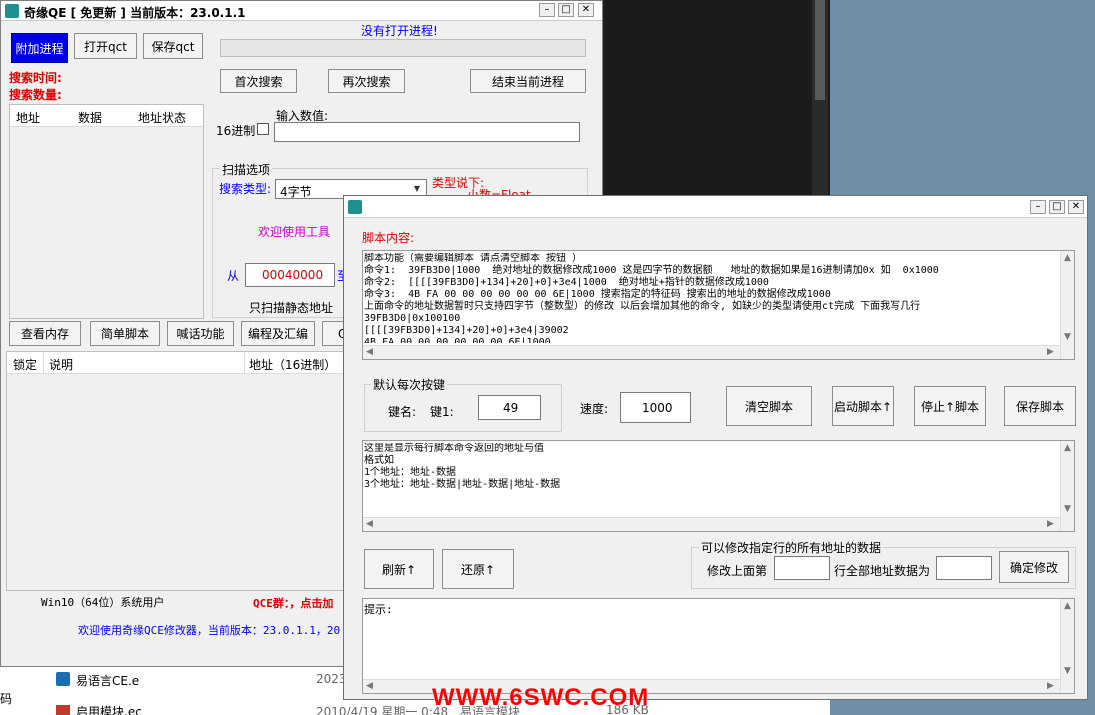 This screenshot has width=1095, height=715. Describe the element at coordinates (176, 471) in the screenshot. I see `lock-table: 锁定 说明 地址（16进制）` at that location.